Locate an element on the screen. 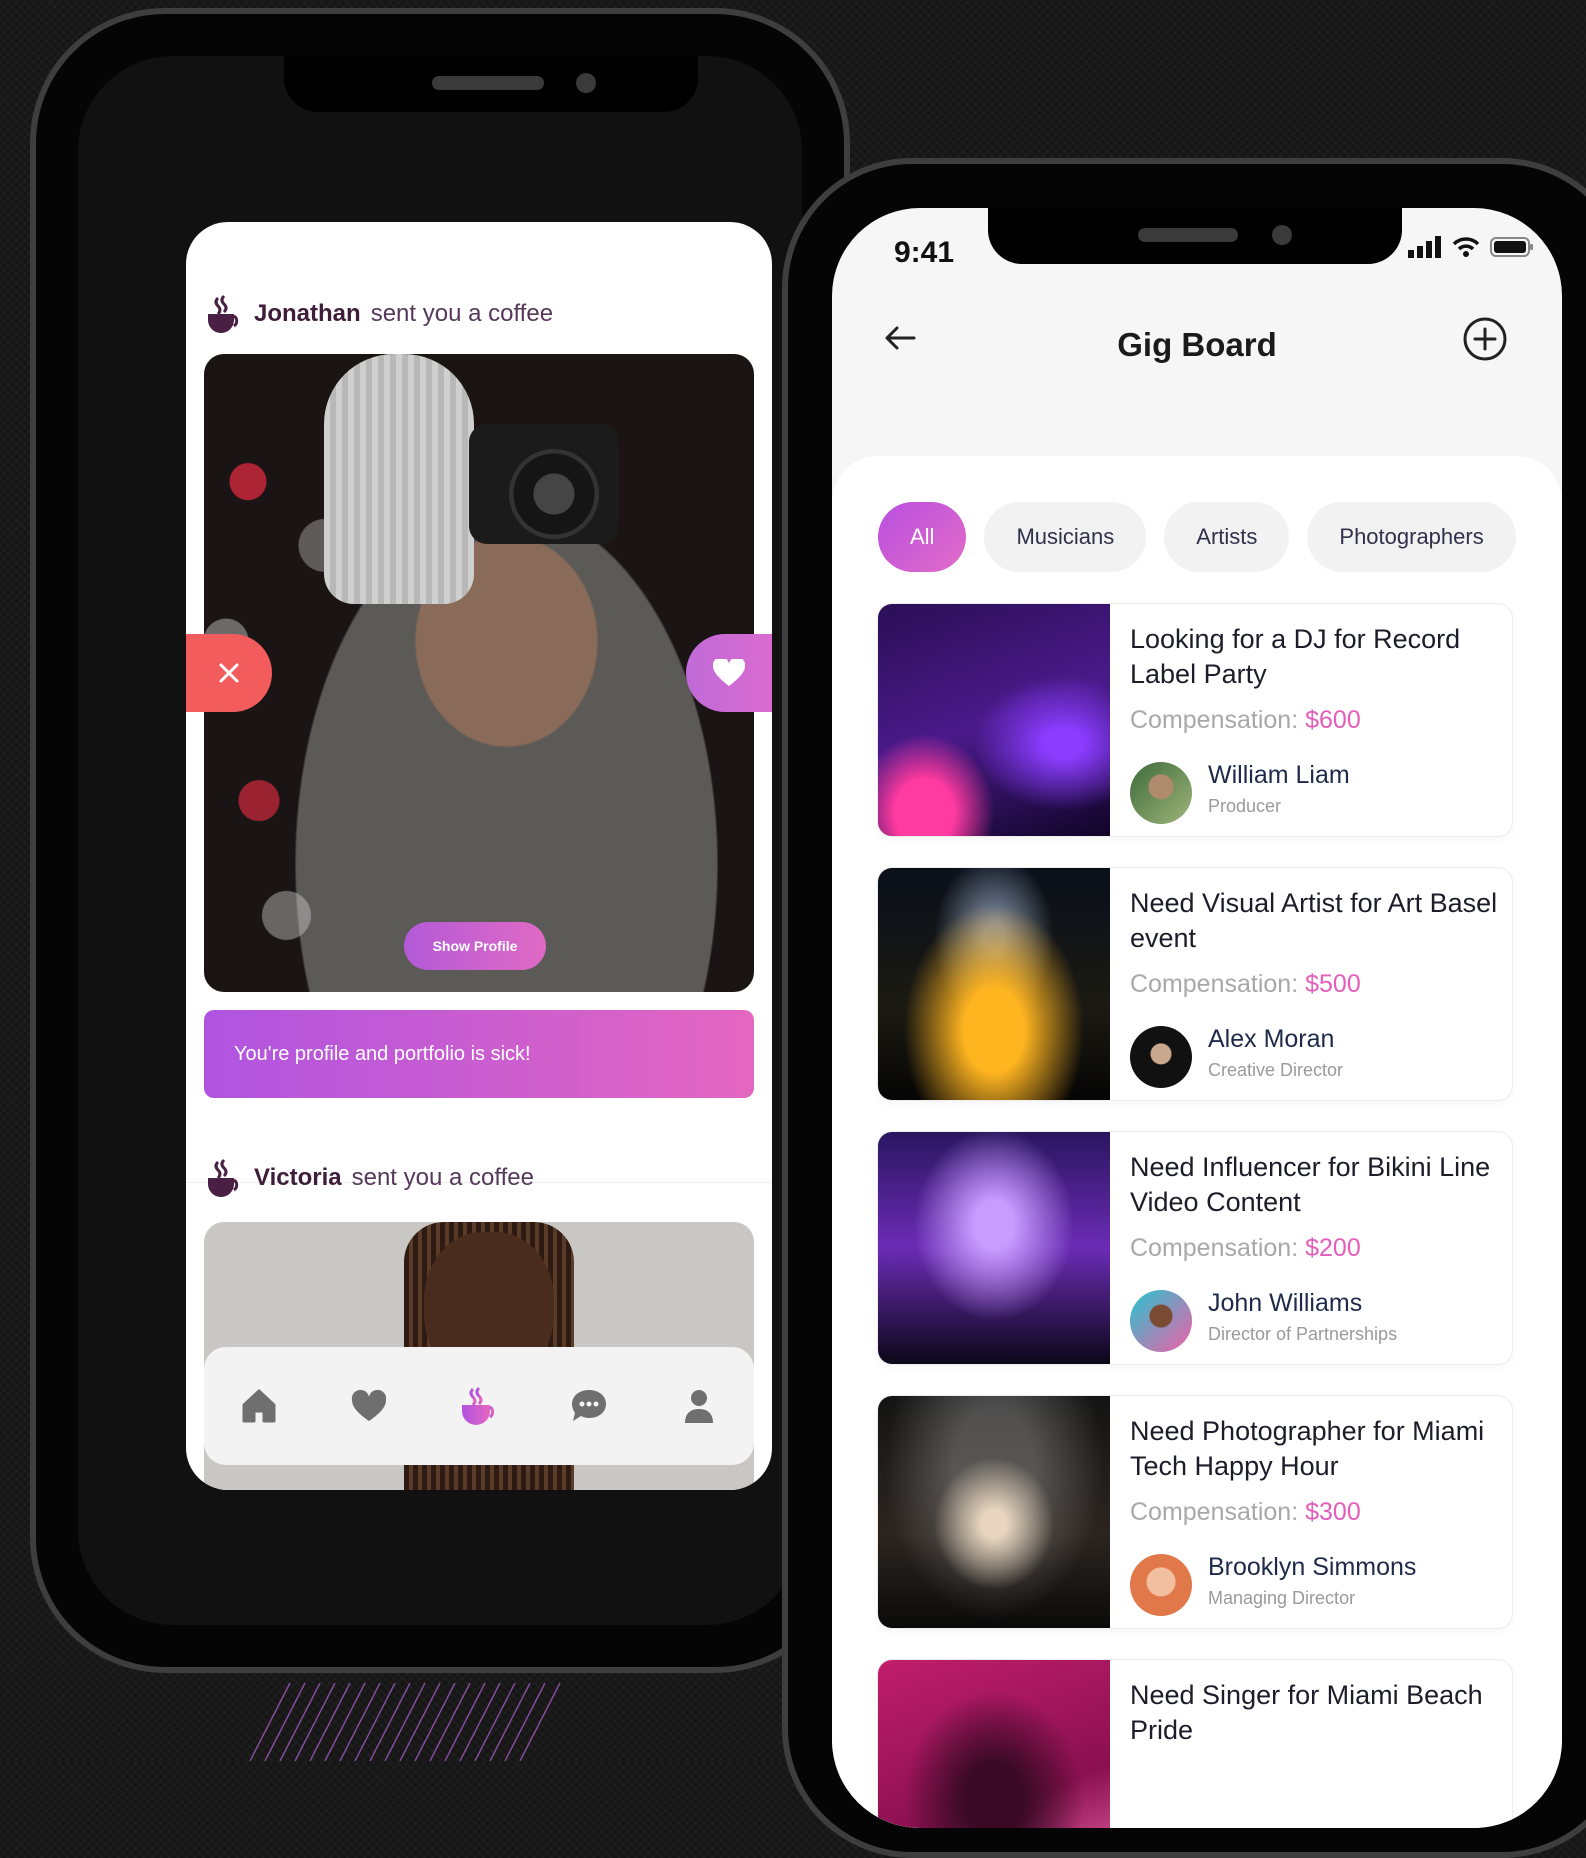  like-button is located at coordinates (729, 673).